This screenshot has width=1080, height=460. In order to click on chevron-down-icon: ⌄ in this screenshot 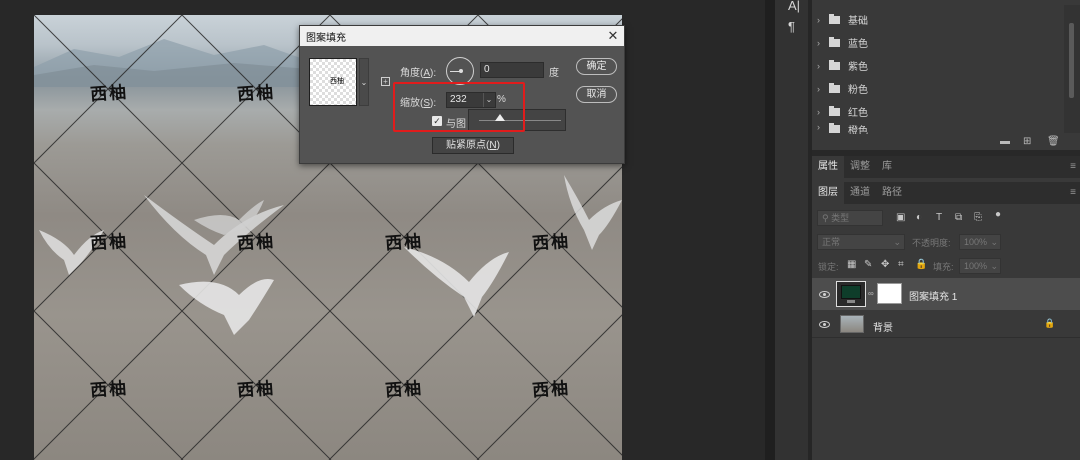, I will do `click(364, 82)`.